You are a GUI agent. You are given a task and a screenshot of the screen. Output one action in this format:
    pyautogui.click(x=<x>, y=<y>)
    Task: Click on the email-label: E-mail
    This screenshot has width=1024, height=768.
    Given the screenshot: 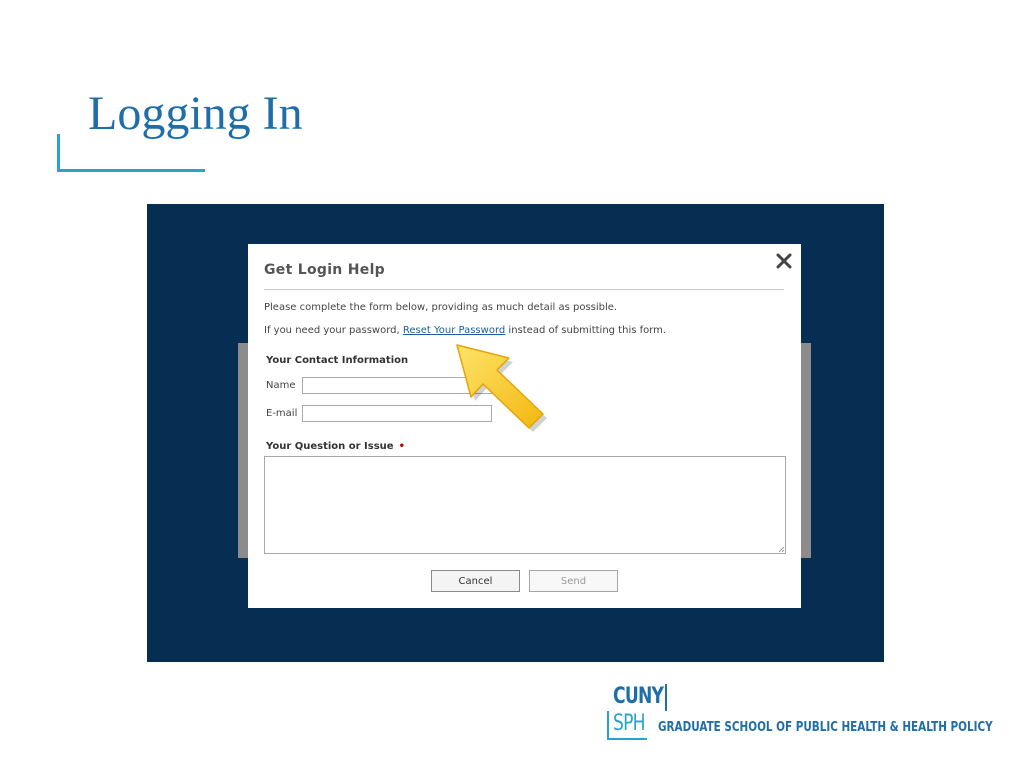 What is the action you would take?
    pyautogui.click(x=282, y=413)
    